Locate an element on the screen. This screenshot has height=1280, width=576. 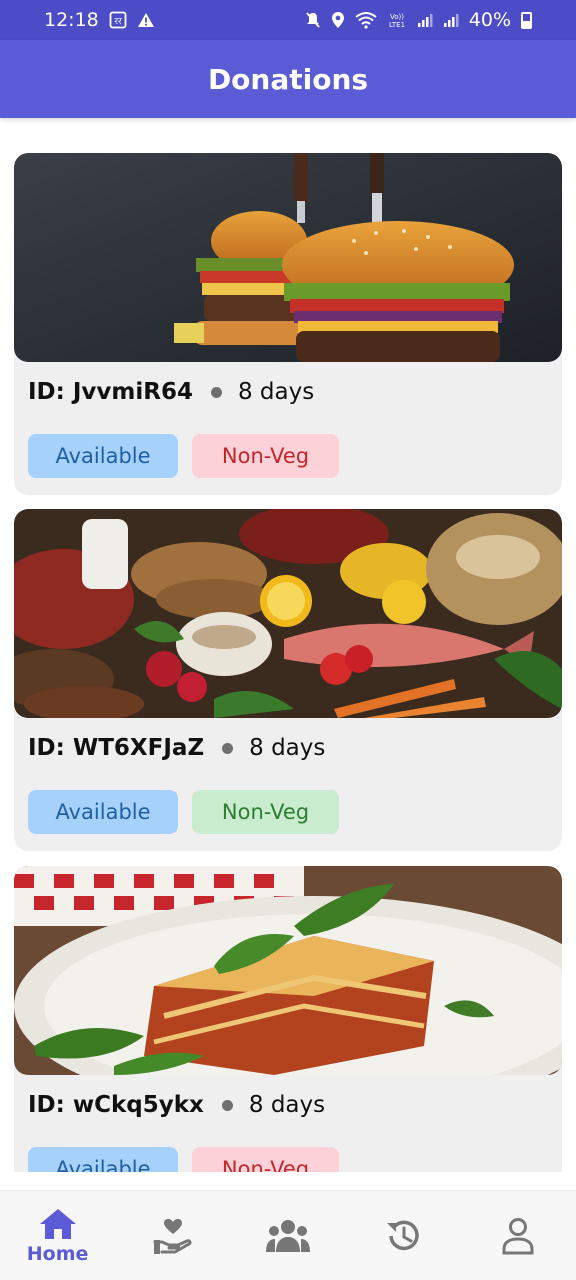
group-icon is located at coordinates (287, 1235).